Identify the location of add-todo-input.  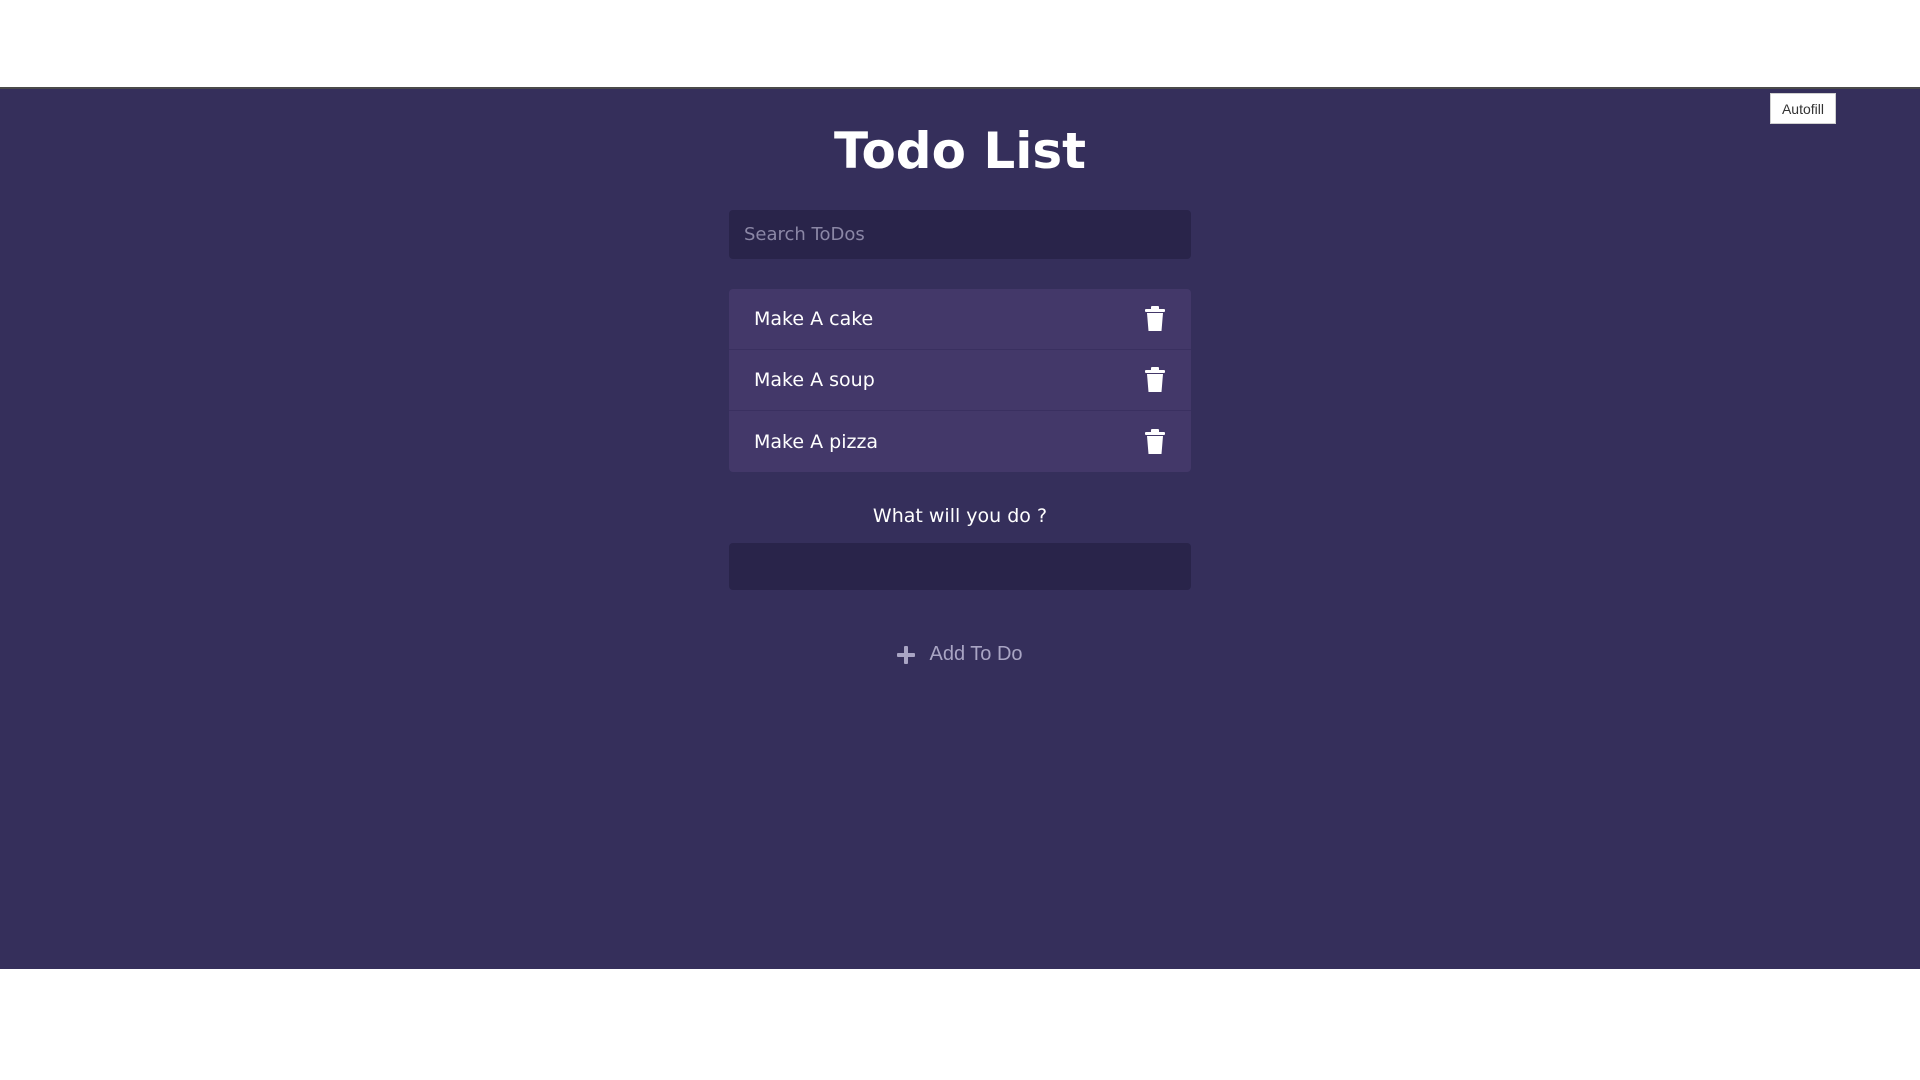
(960, 566).